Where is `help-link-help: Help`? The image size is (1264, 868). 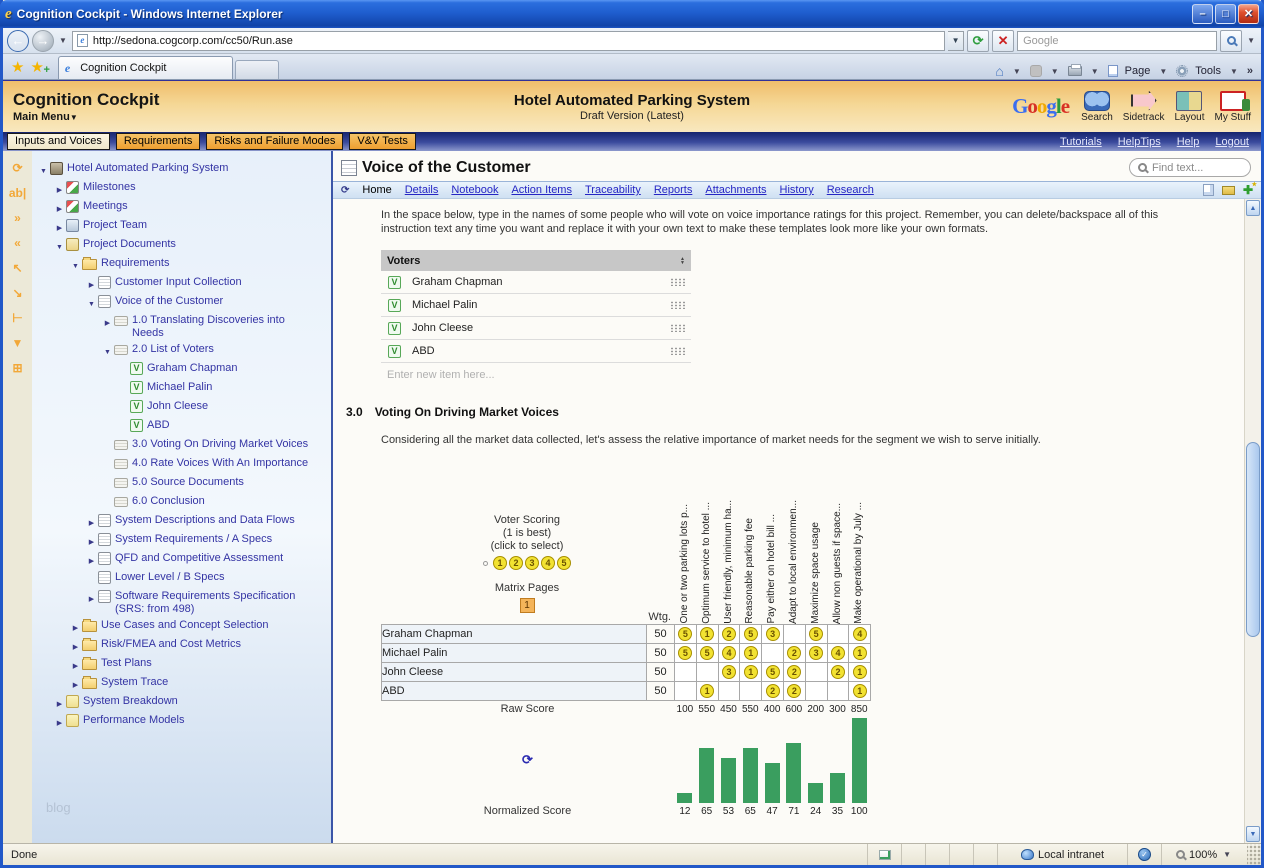
help-link-help: Help is located at coordinates (1188, 142).